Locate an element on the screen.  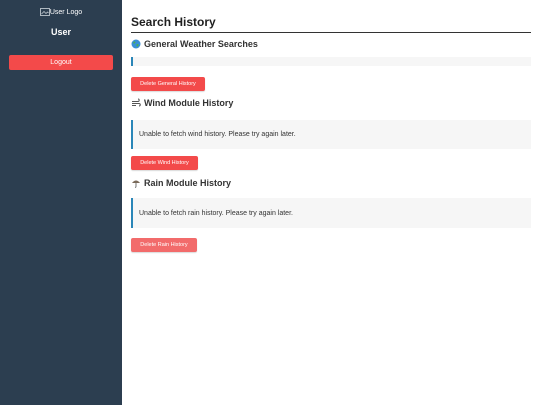
section-title-wind: Wind Module History is located at coordinates (182, 103).